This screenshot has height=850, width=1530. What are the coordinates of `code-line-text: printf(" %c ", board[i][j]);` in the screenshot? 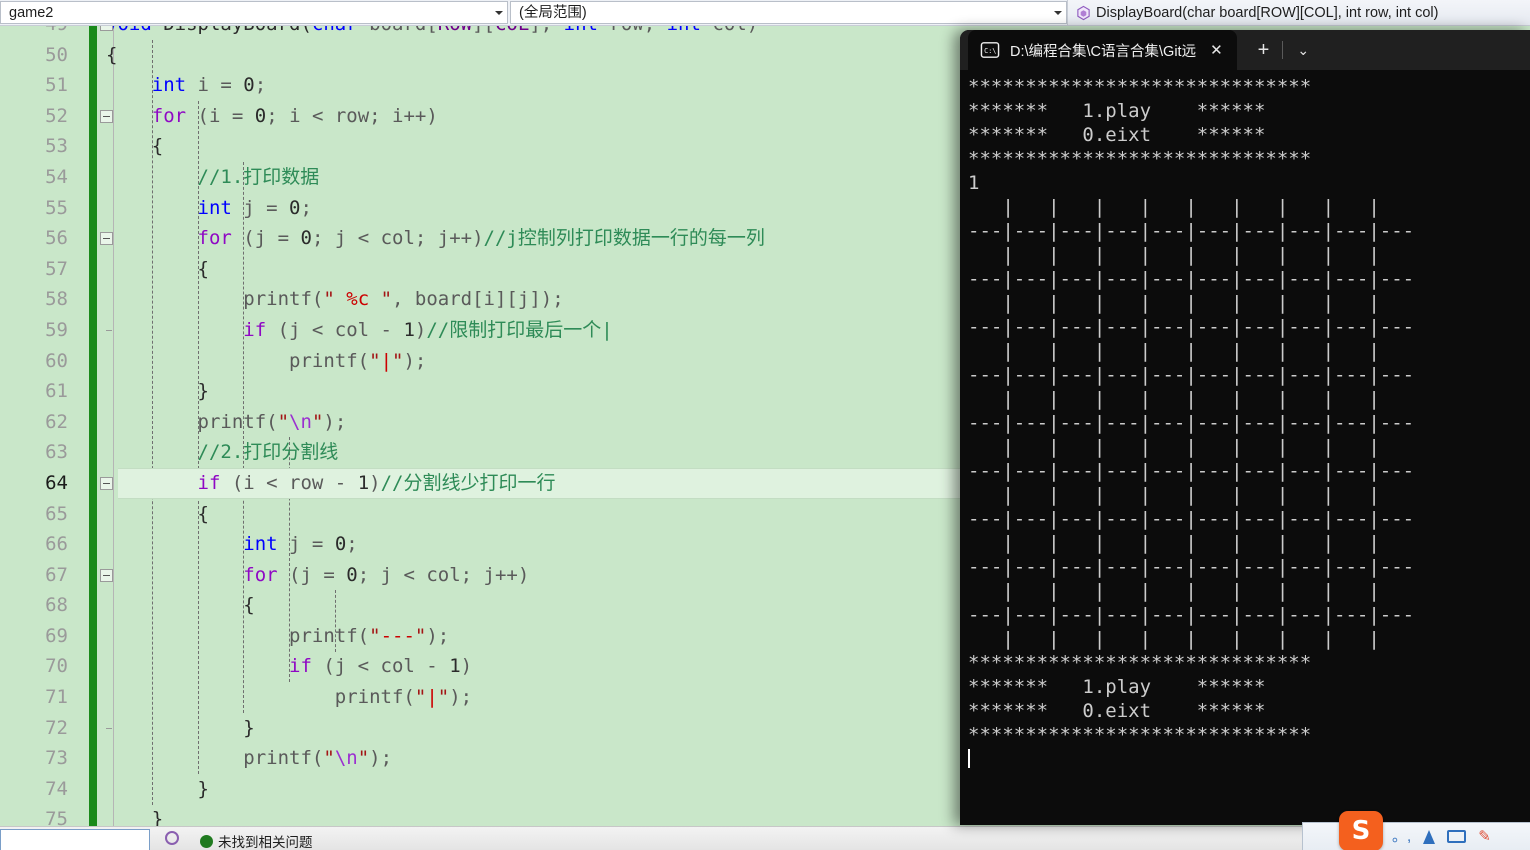 It's located at (403, 299).